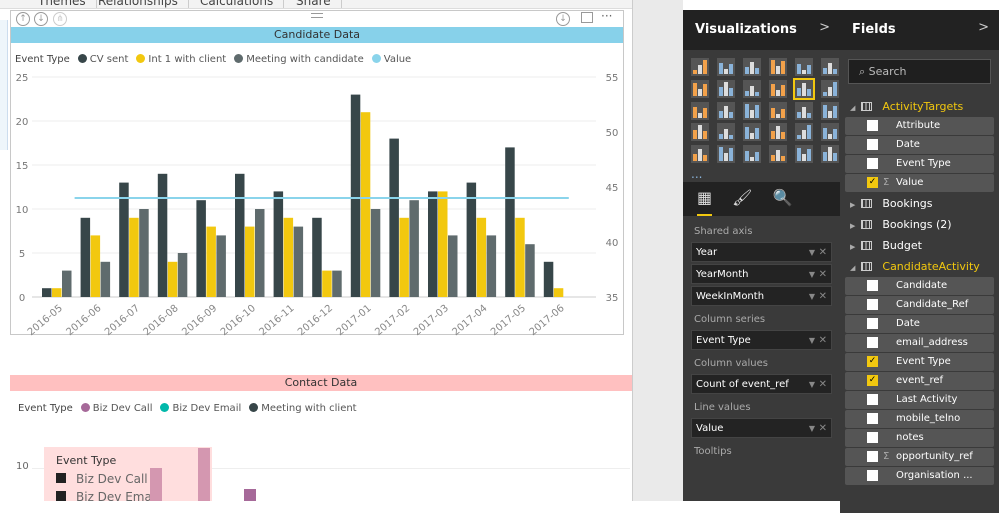 The height and width of the screenshot is (513, 999). What do you see at coordinates (303, 408) in the screenshot?
I see `legend-item: Meeting with client` at bounding box center [303, 408].